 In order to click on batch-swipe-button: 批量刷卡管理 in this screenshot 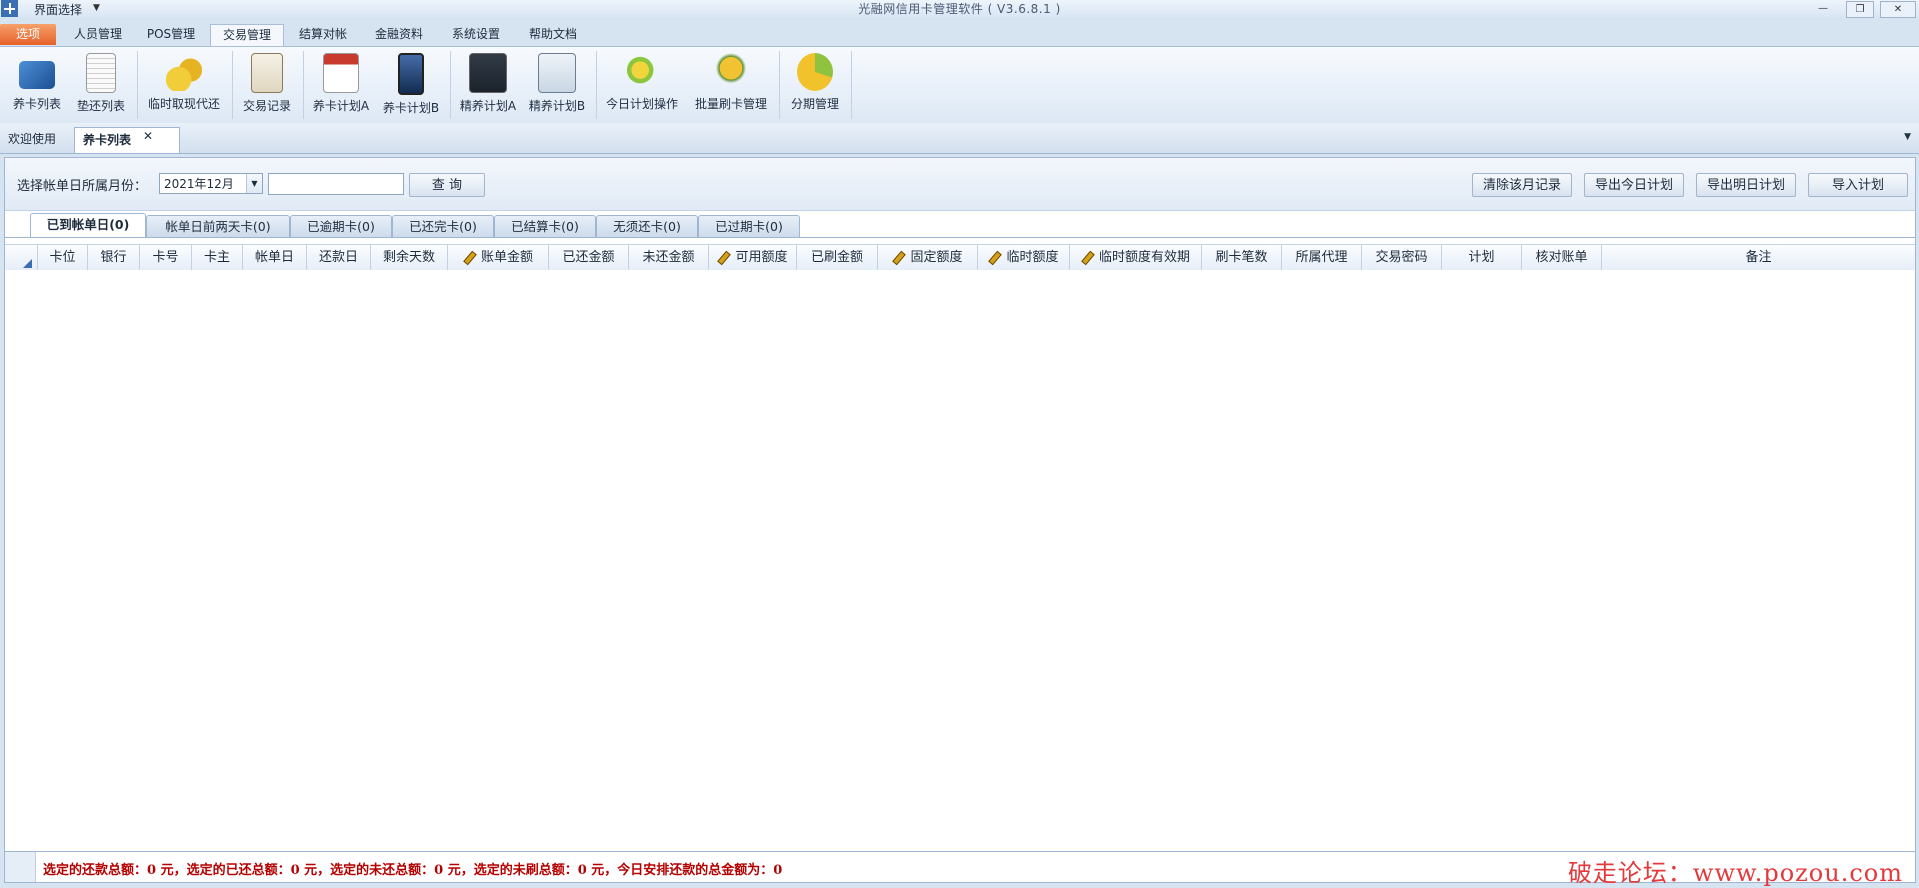, I will do `click(731, 85)`.